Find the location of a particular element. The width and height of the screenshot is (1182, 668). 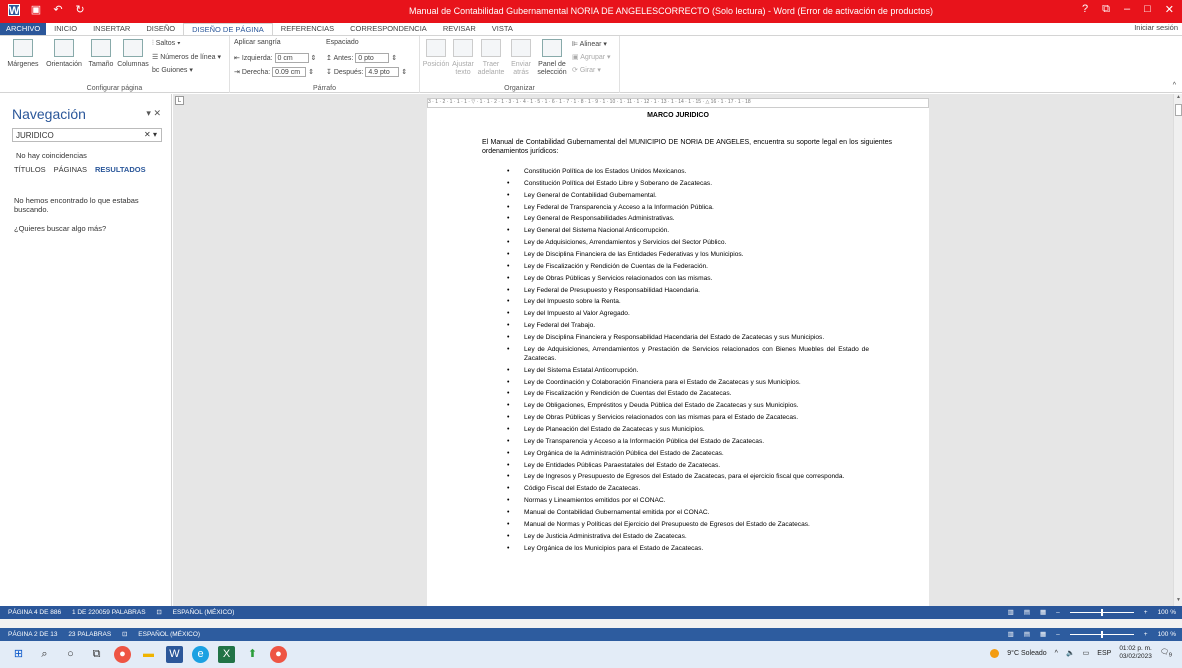

search-icon: ⌕ is located at coordinates (44, 654).